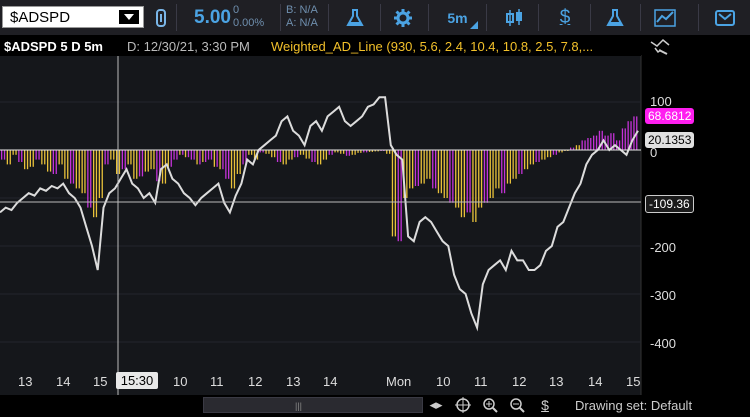  What do you see at coordinates (463, 405) in the screenshot?
I see `crosshair-icon` at bounding box center [463, 405].